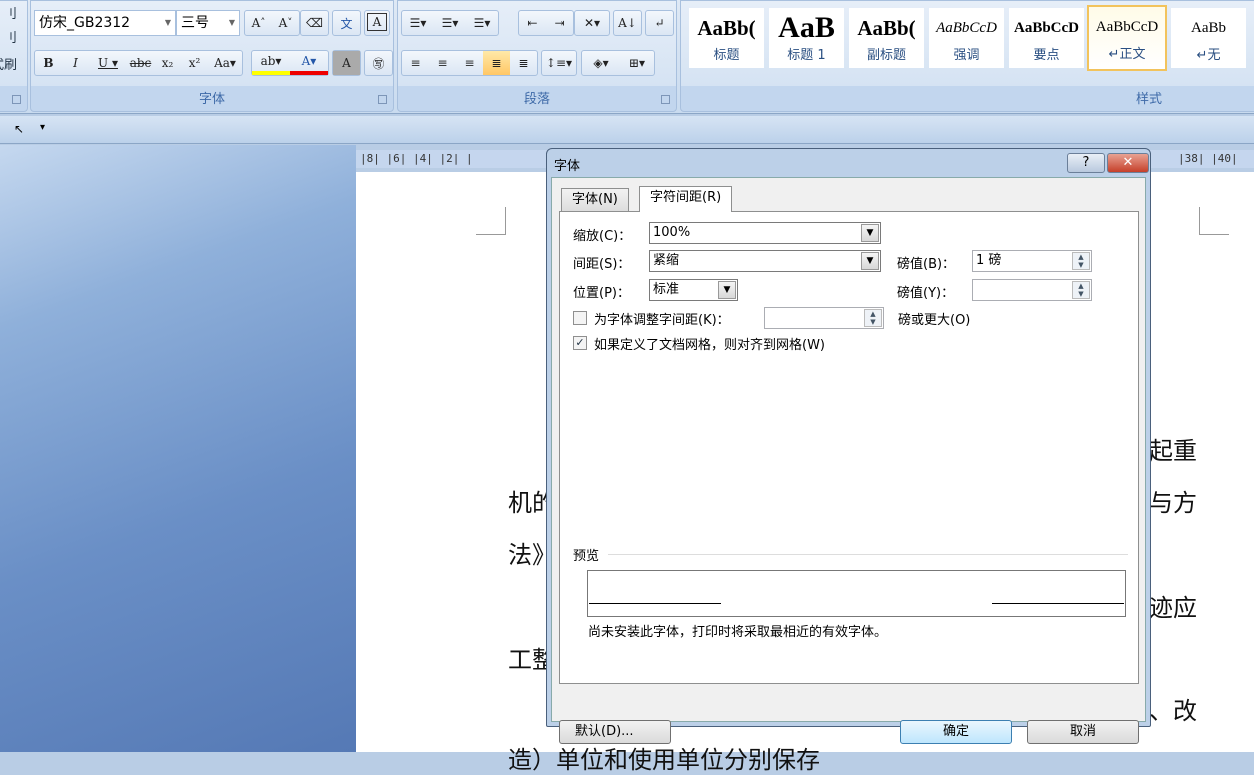 Image resolution: width=1254 pixels, height=775 pixels. Describe the element at coordinates (665, 99) in the screenshot. I see `paragraph-launcher-icon` at that location.